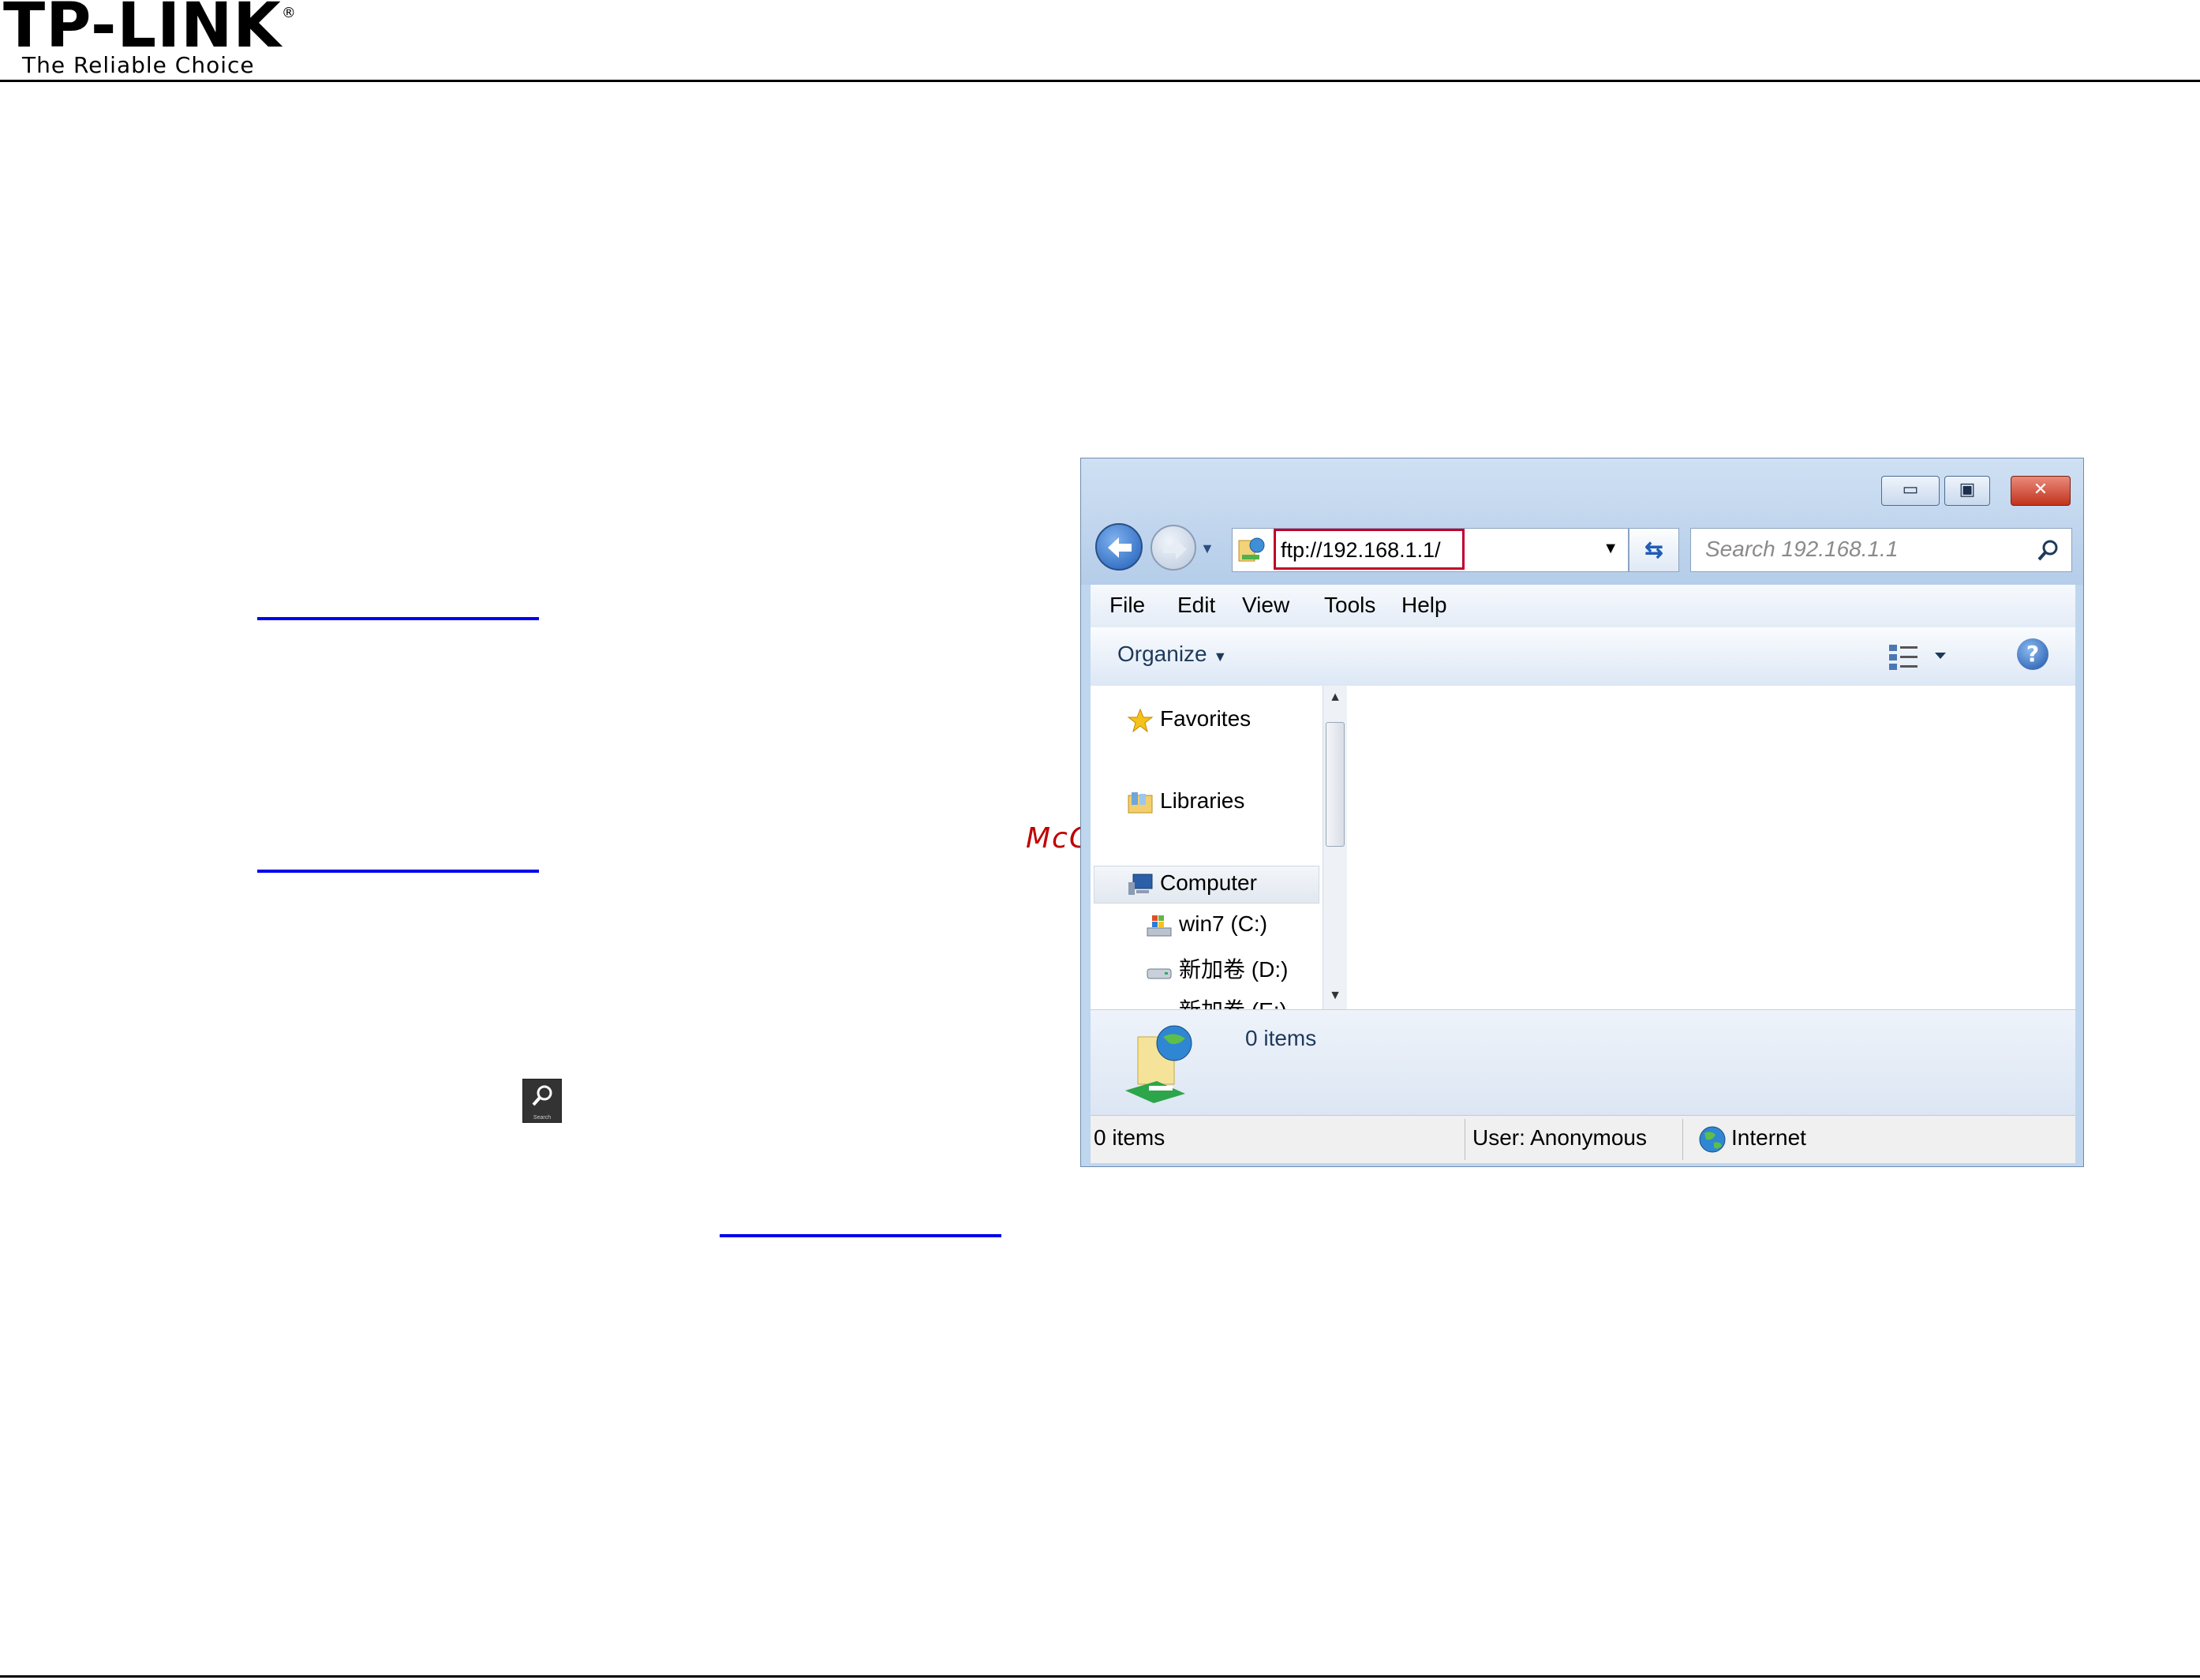  I want to click on file-list-pane, so click(1711, 847).